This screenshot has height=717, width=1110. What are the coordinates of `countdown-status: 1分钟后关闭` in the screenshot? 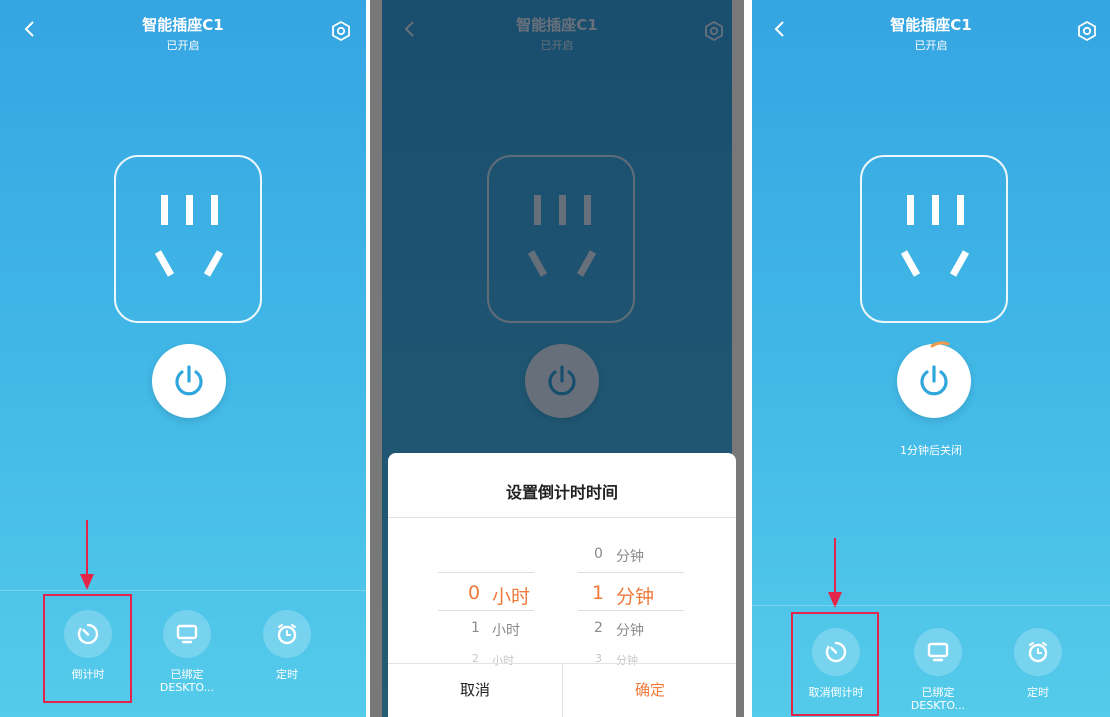 It's located at (931, 450).